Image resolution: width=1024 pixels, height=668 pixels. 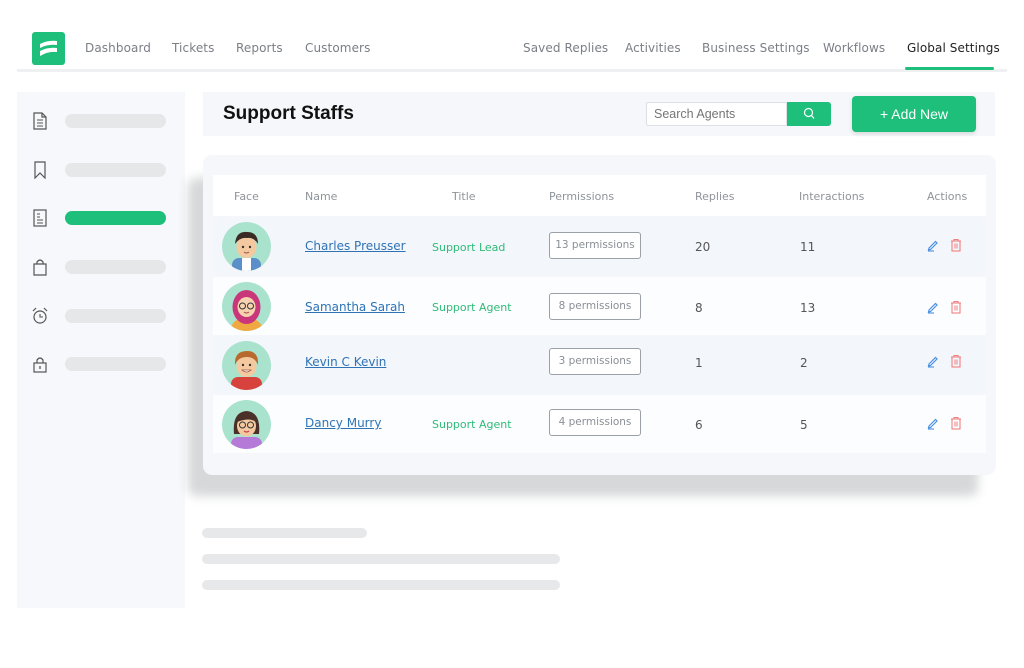 What do you see at coordinates (355, 246) in the screenshot?
I see `agent-name-link: Charles Preusser` at bounding box center [355, 246].